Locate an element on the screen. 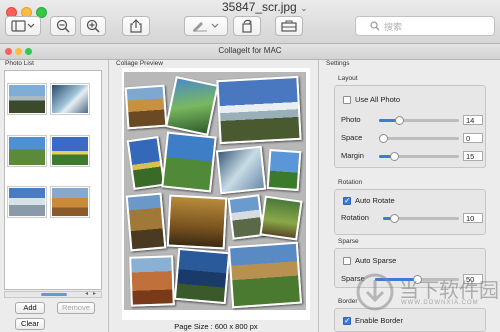  toolbox-button is located at coordinates (289, 26).